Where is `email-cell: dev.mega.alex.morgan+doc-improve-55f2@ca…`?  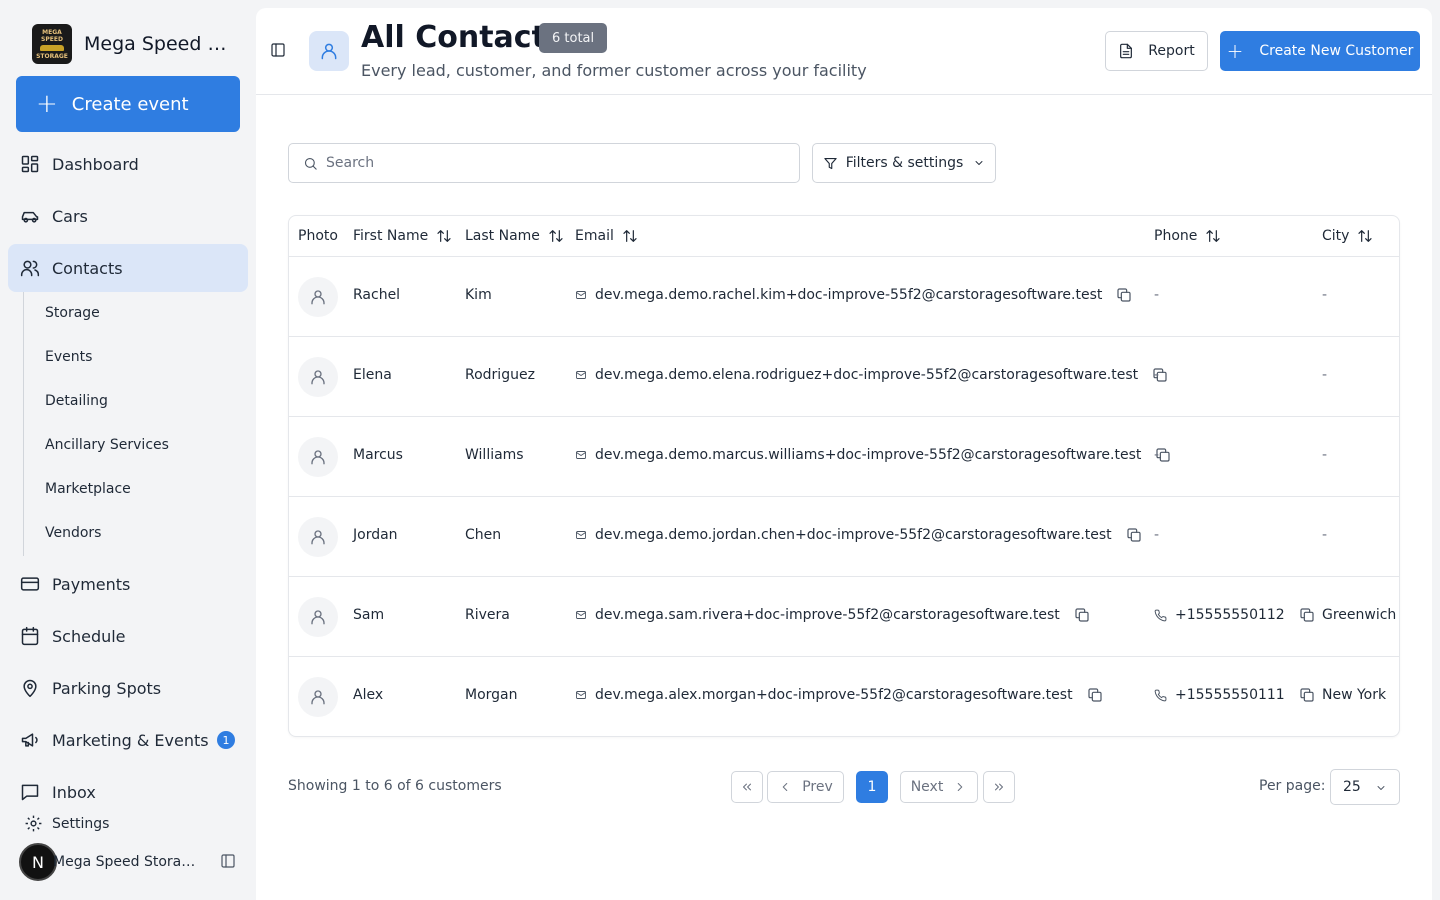 email-cell: dev.mega.alex.morgan+doc-improve-55f2@ca… is located at coordinates (839, 695).